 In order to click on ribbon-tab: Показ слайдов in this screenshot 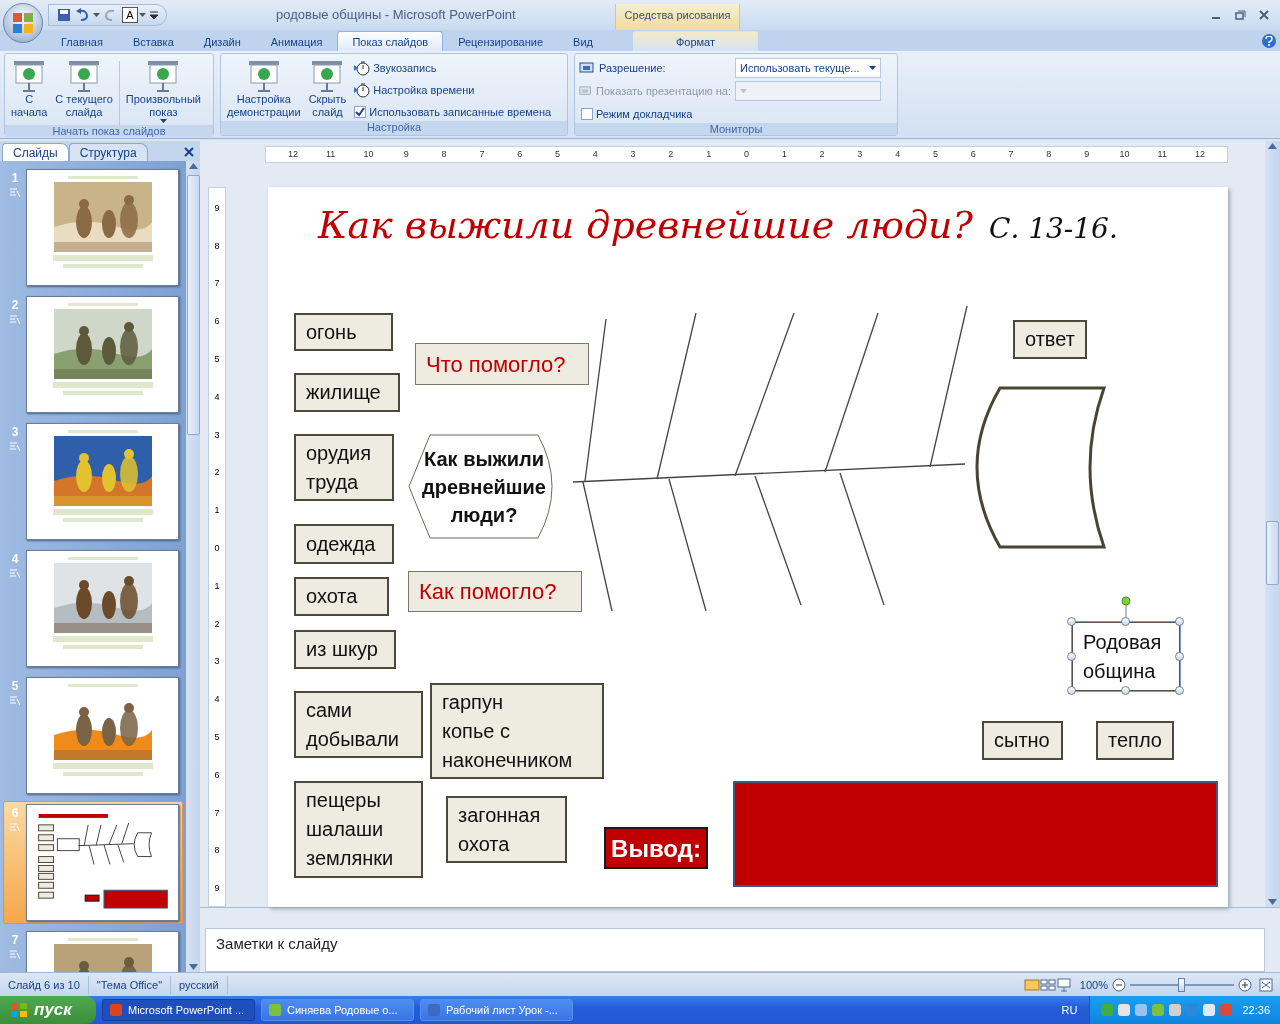, I will do `click(390, 41)`.